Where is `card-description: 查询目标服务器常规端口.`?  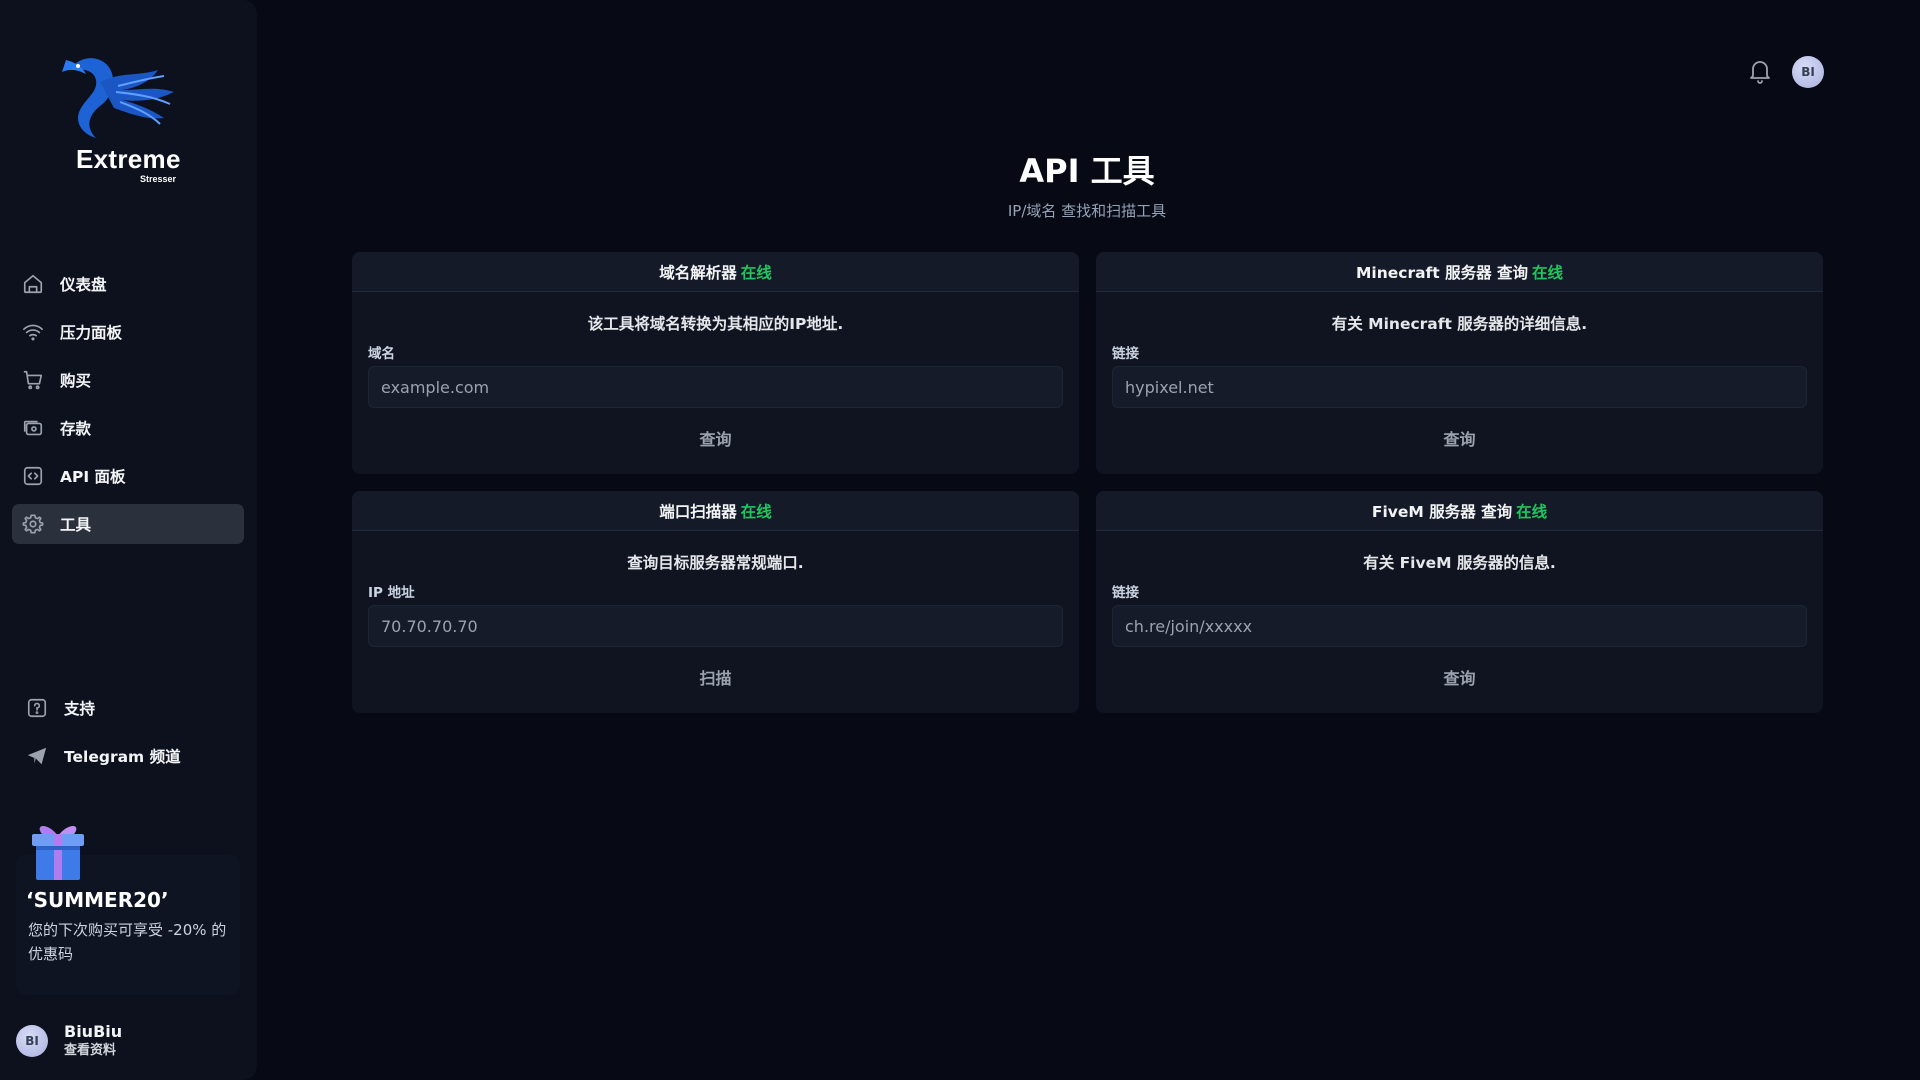 card-description: 查询目标服务器常规端口. is located at coordinates (715, 563).